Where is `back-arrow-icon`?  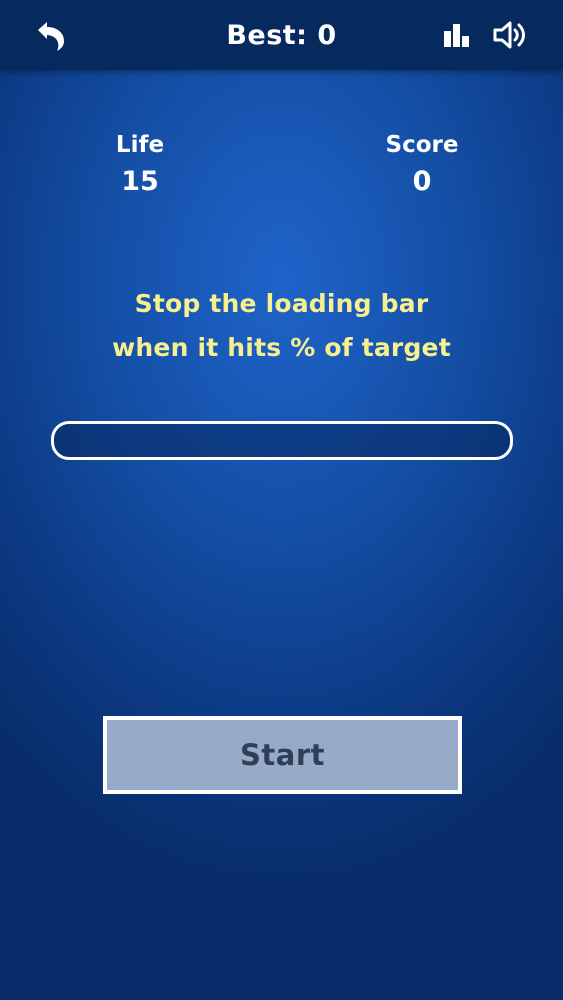
back-arrow-icon is located at coordinates (51, 36).